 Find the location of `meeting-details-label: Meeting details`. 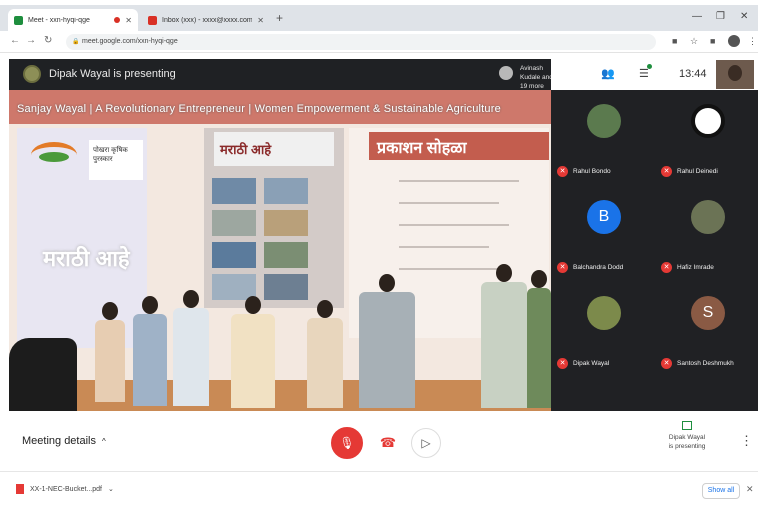

meeting-details-label: Meeting details is located at coordinates (59, 441).